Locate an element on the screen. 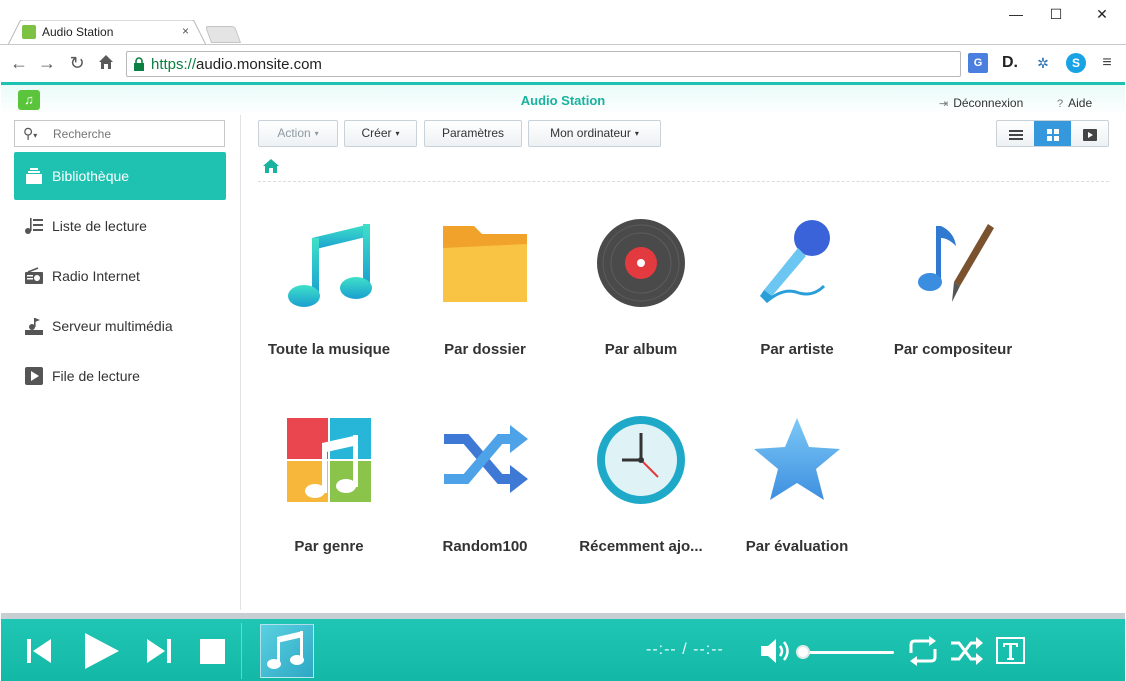 This screenshot has height=681, width=1126. app-header: ♫ Audio Station ⇥ Déconnexion ? Aide is located at coordinates (563, 100).